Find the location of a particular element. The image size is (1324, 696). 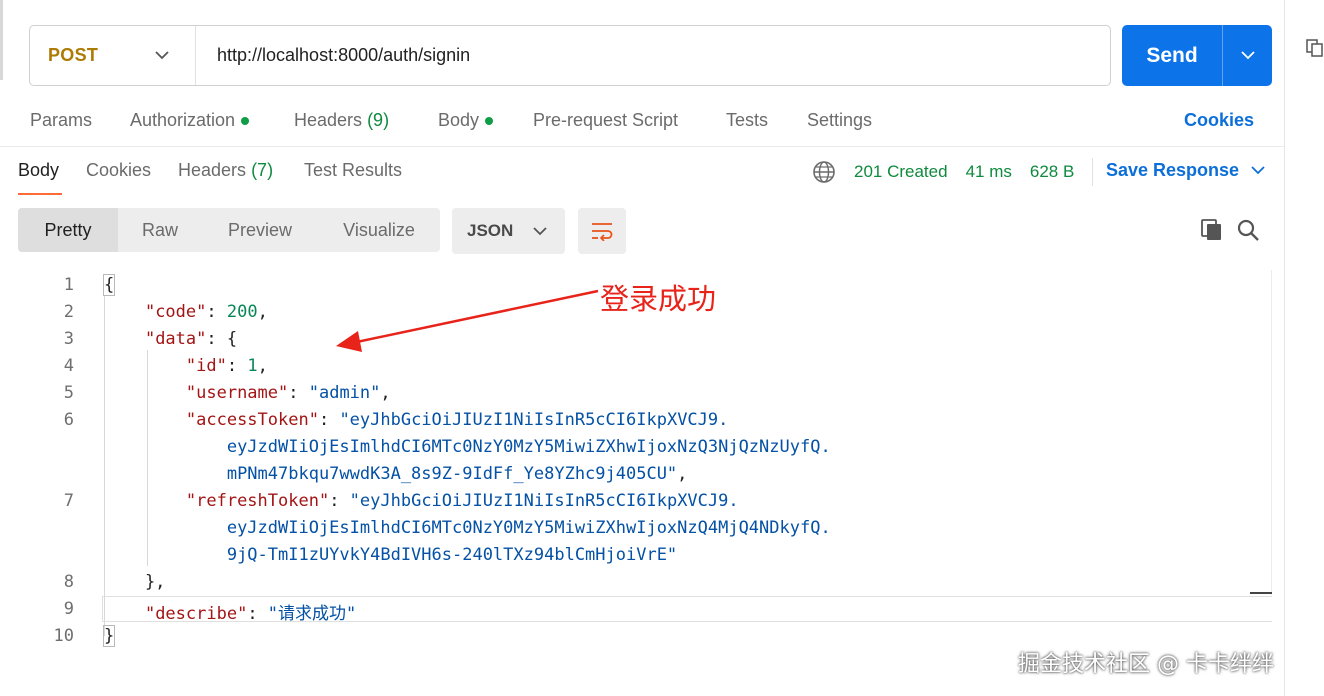

annotation-arrow is located at coordinates (467, 320).